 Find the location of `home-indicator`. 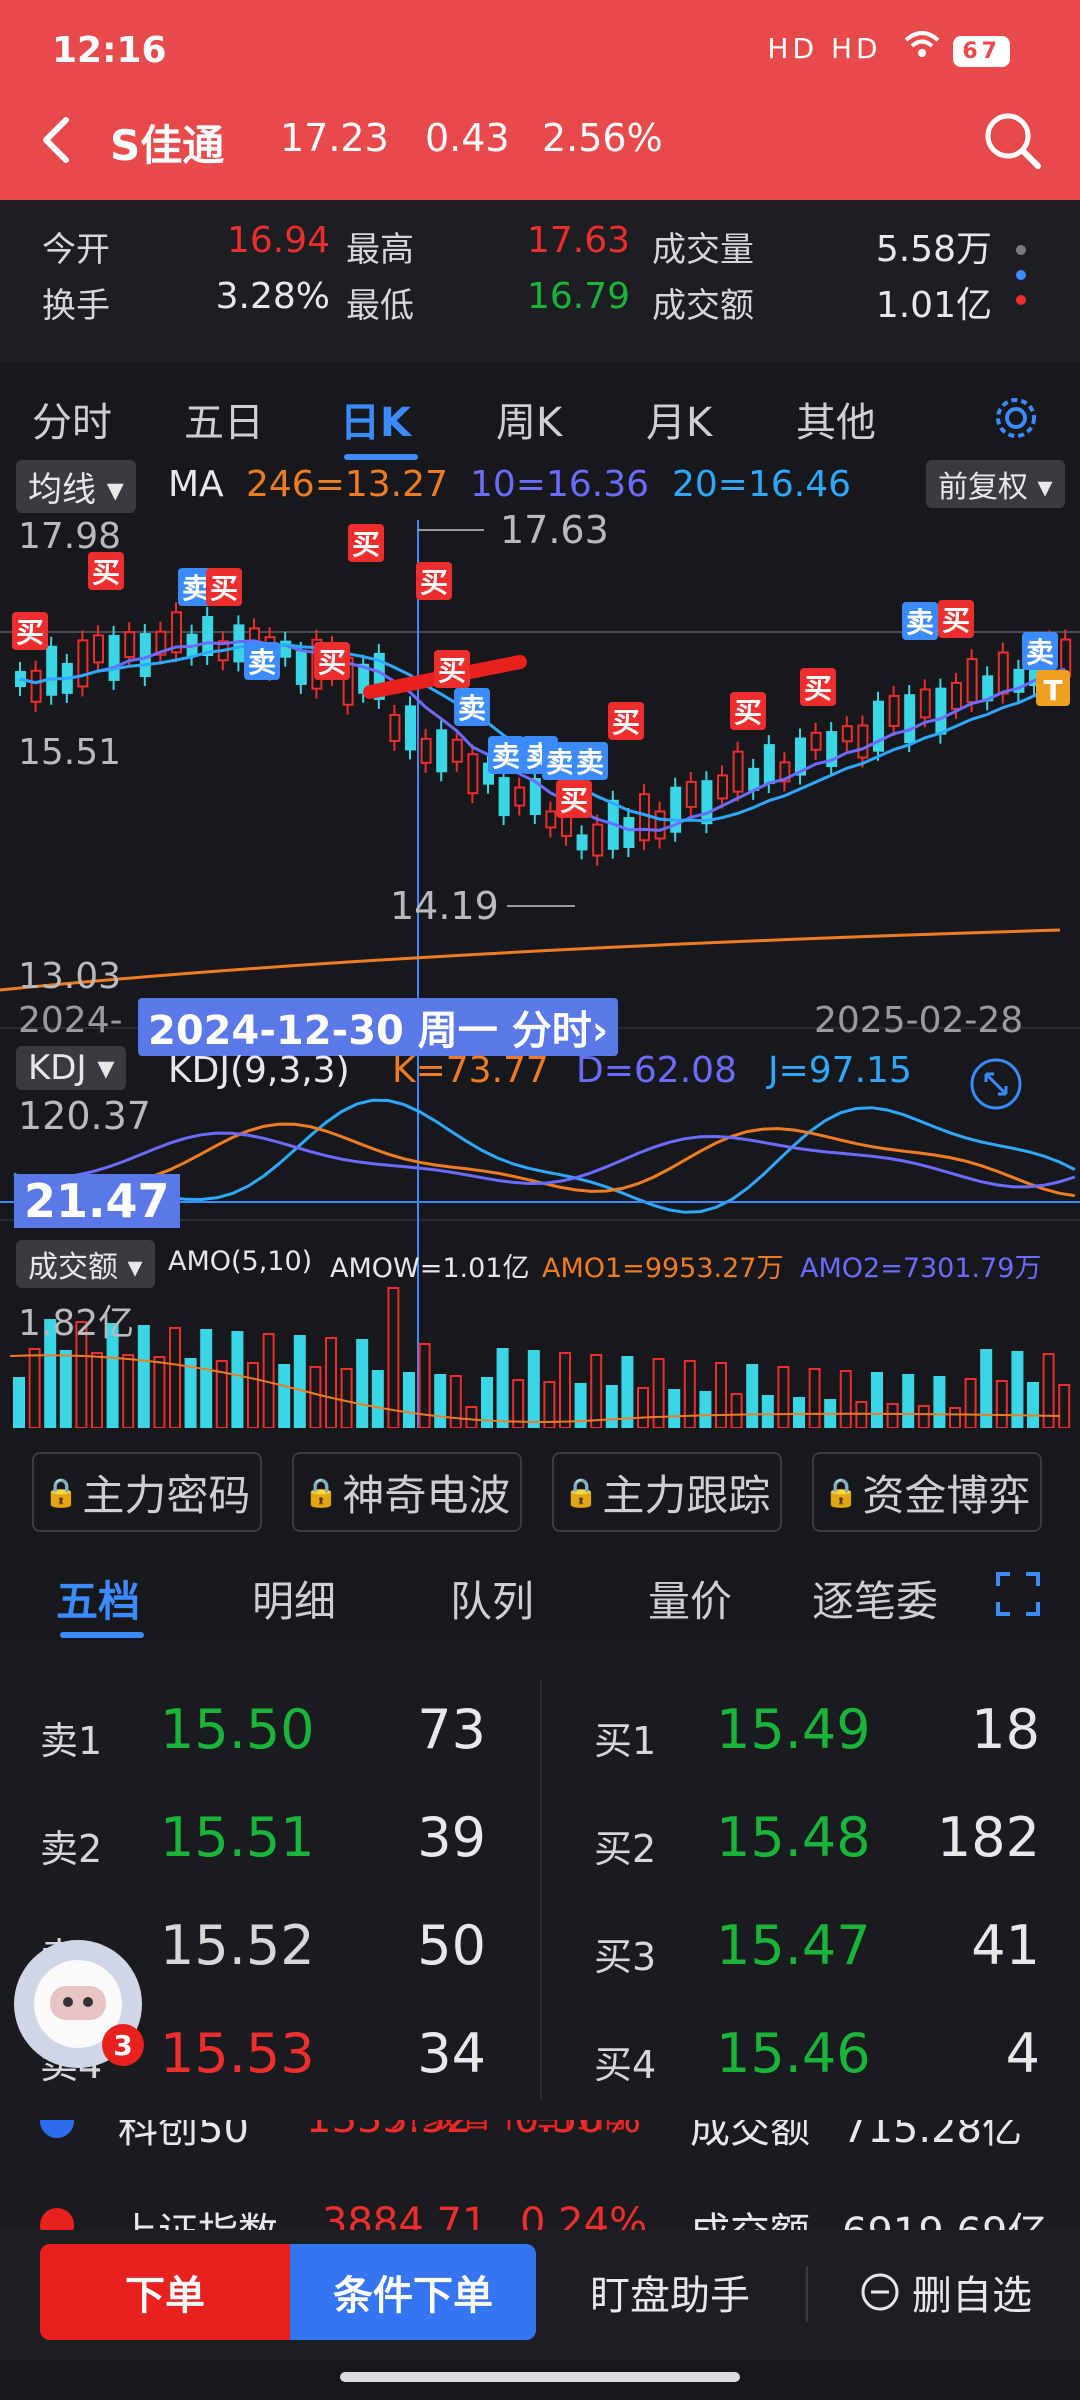

home-indicator is located at coordinates (540, 2377).